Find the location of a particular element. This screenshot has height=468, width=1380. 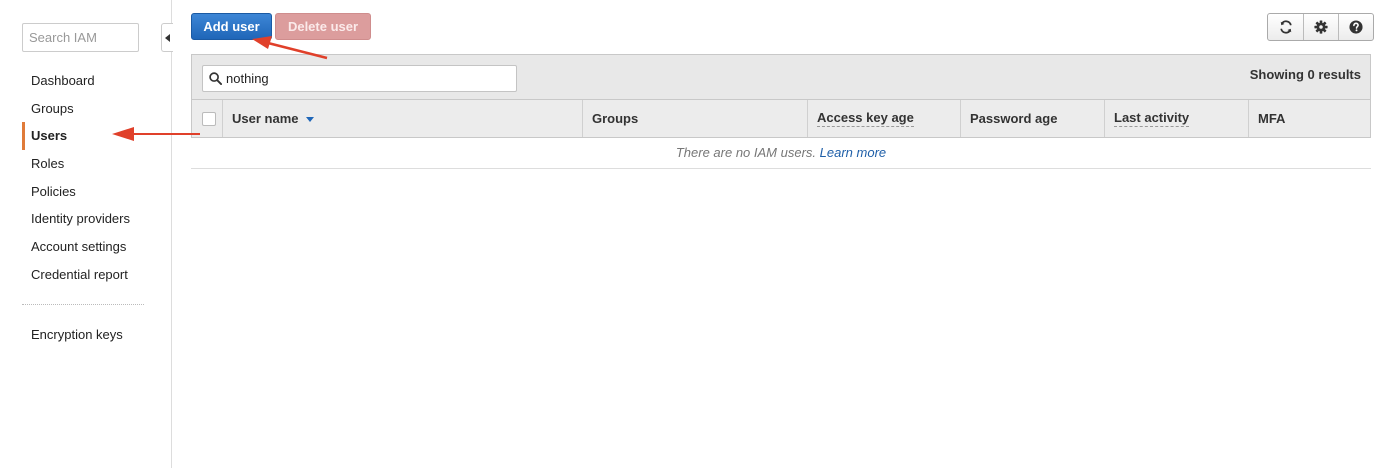

column-label: Groups is located at coordinates (615, 118).